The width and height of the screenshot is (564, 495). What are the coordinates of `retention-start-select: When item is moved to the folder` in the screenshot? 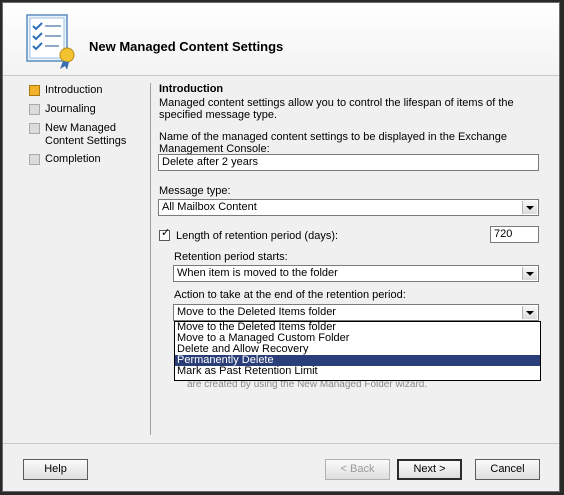 It's located at (356, 273).